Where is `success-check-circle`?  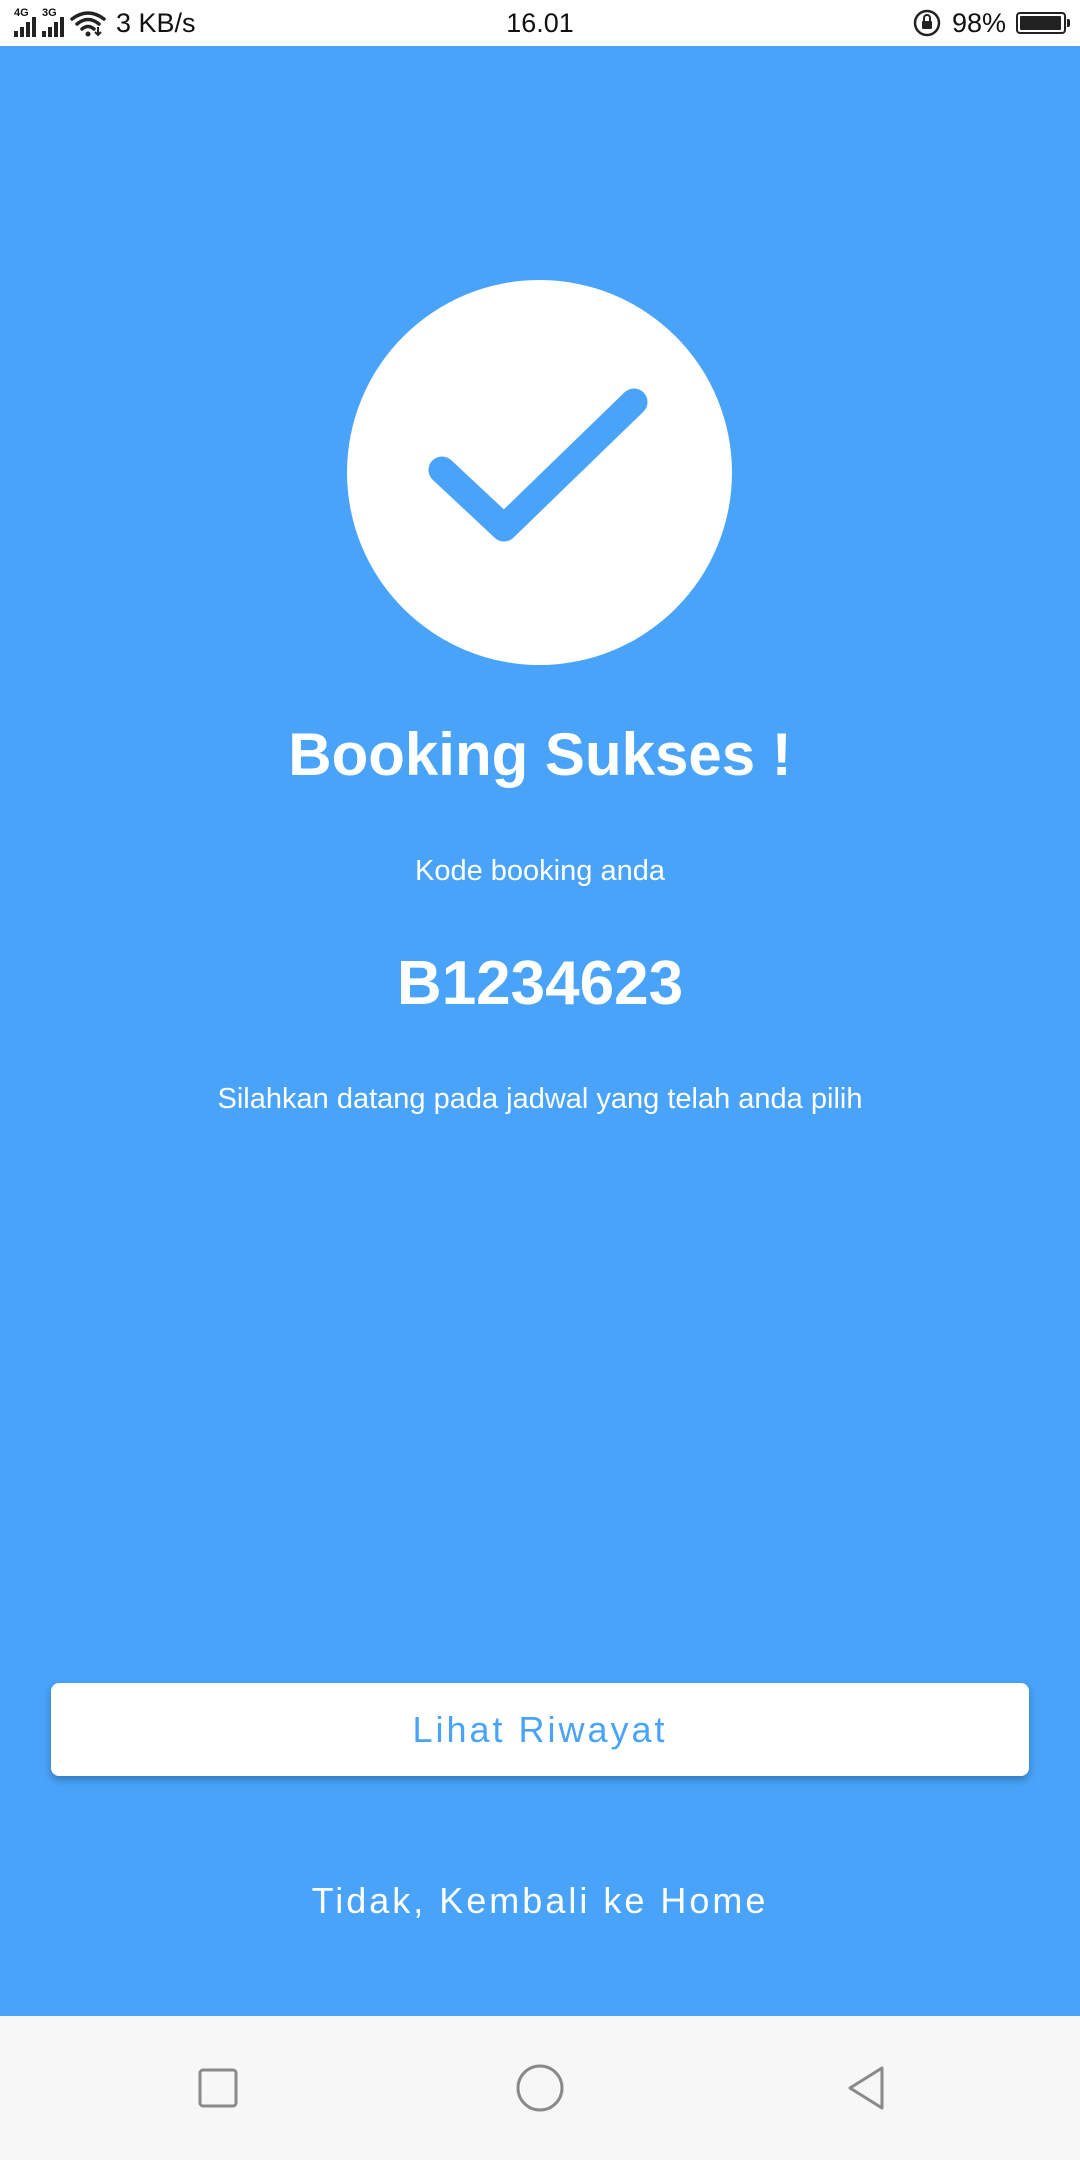
success-check-circle is located at coordinates (539, 472).